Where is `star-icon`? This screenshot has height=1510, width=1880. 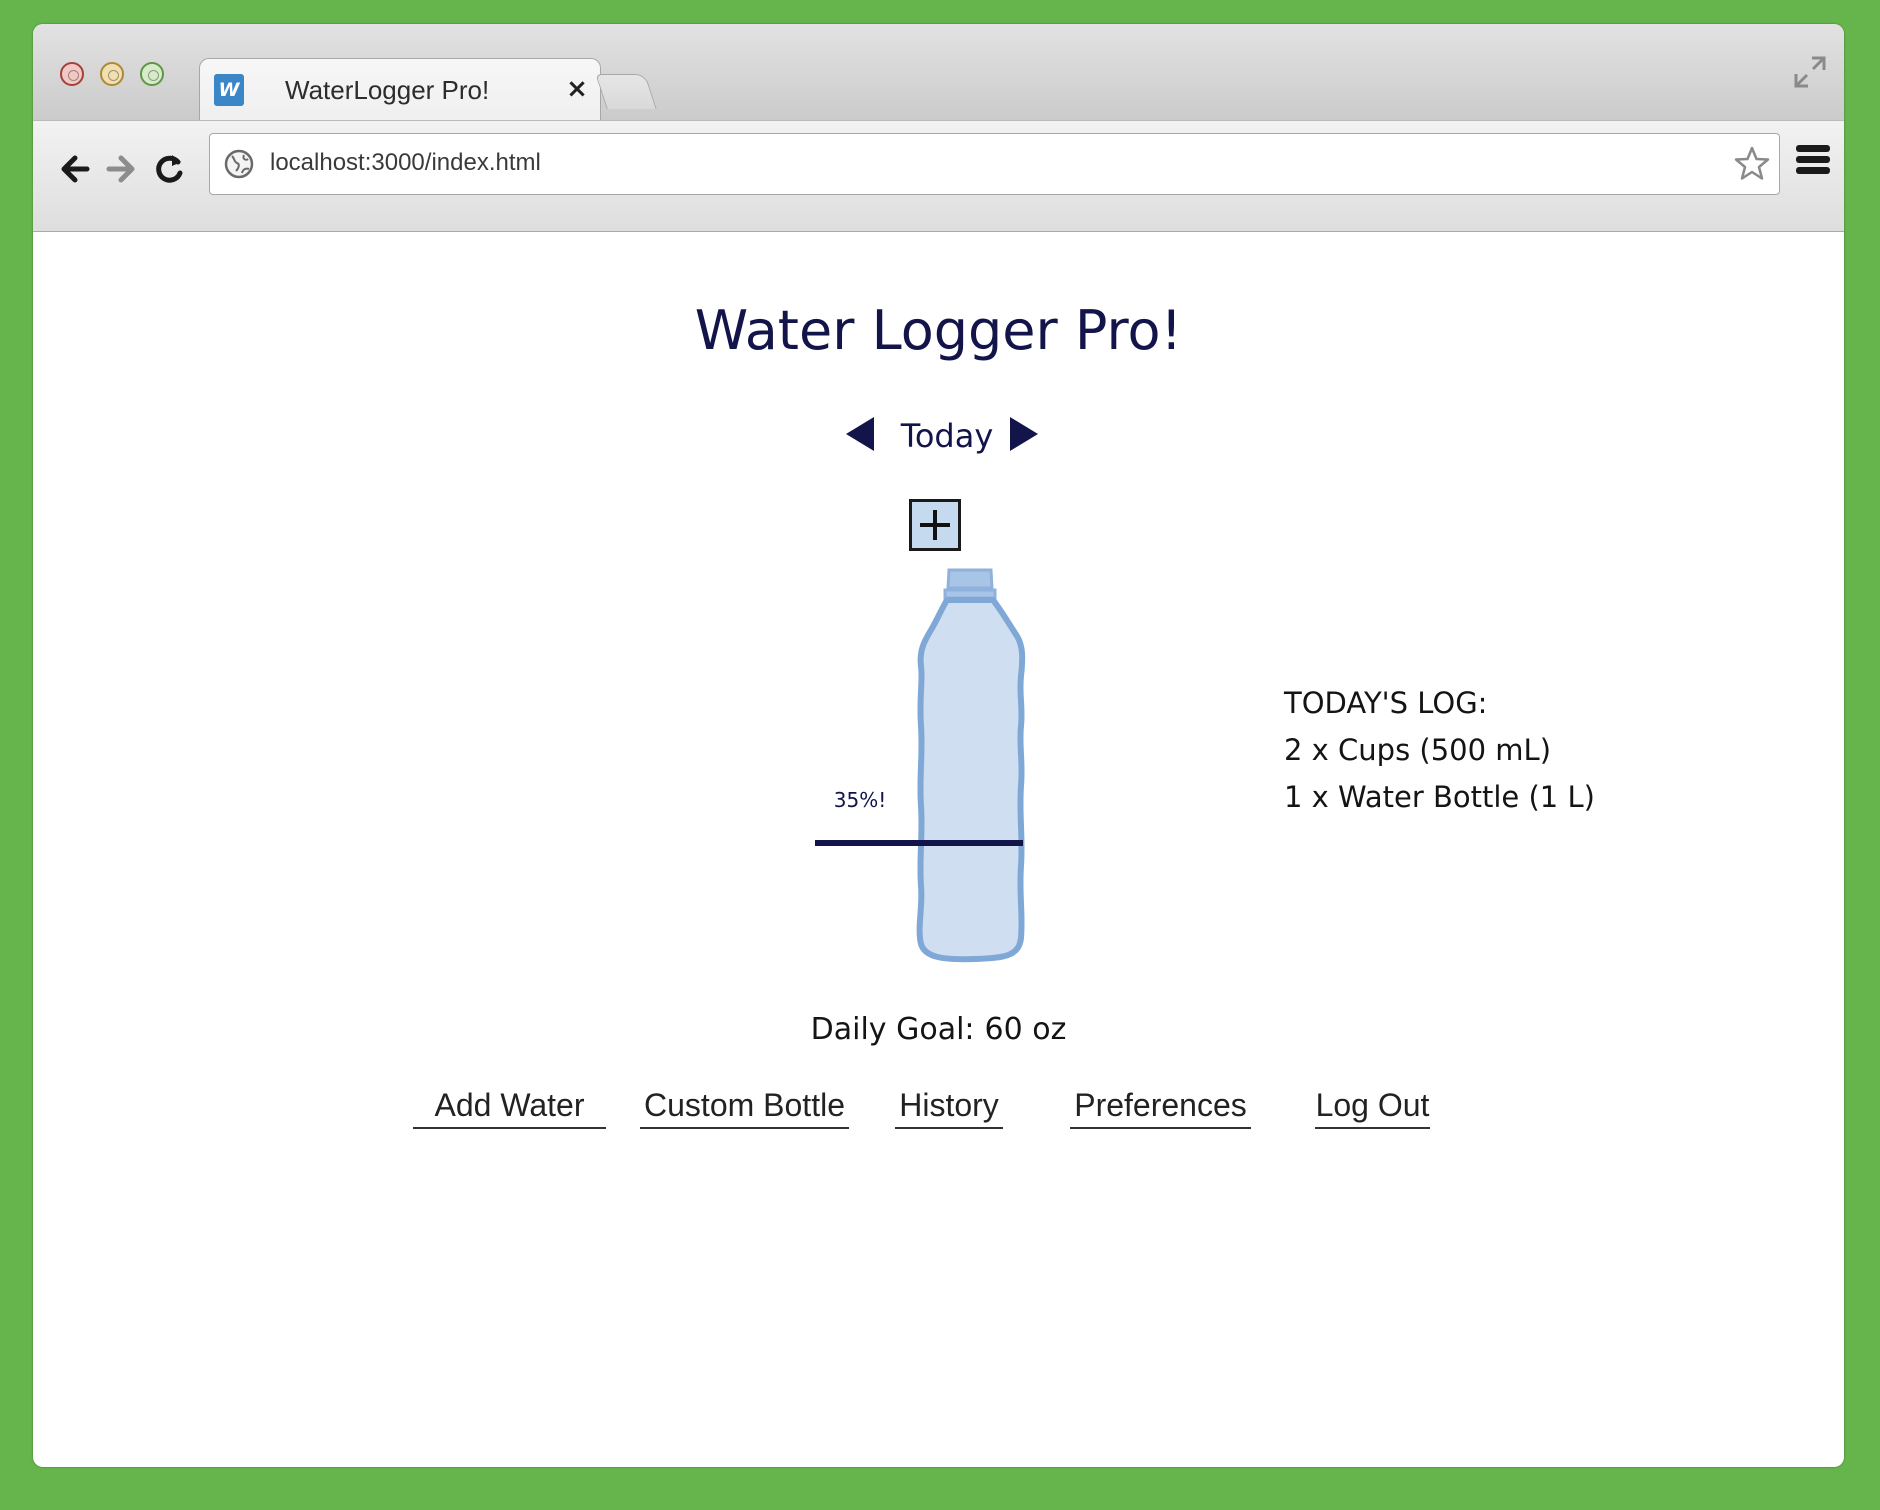
star-icon is located at coordinates (1752, 164).